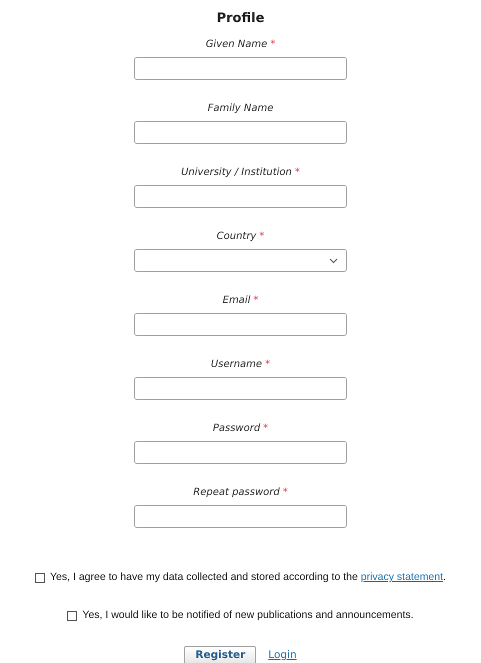  What do you see at coordinates (236, 365) in the screenshot?
I see `field-label: Username` at bounding box center [236, 365].